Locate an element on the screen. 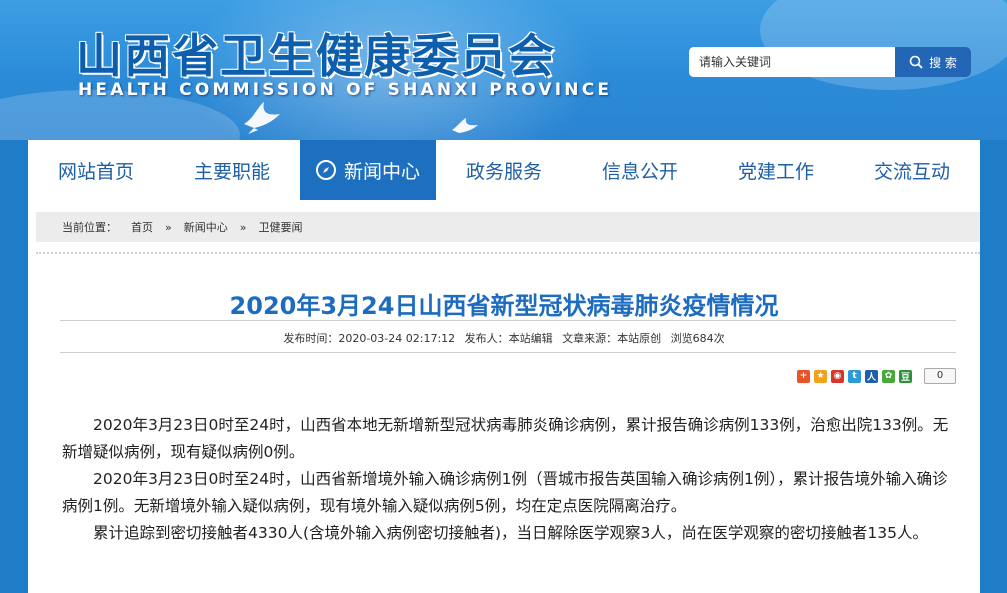  tencent-weibo-icon: t is located at coordinates (854, 376).